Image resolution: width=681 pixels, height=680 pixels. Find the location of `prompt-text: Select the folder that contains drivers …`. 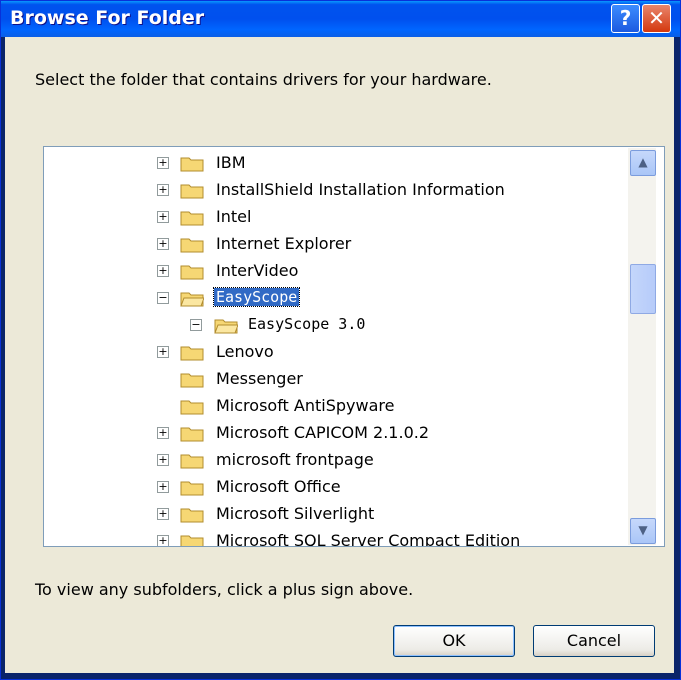

prompt-text: Select the folder that contains drivers … is located at coordinates (263, 79).